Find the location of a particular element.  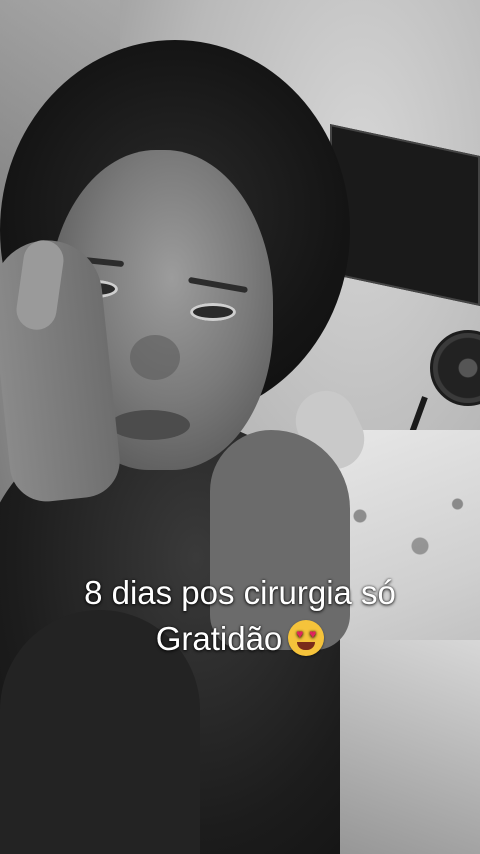

caption-line-1: 8 dias pos cirurgia só is located at coordinates (240, 592).